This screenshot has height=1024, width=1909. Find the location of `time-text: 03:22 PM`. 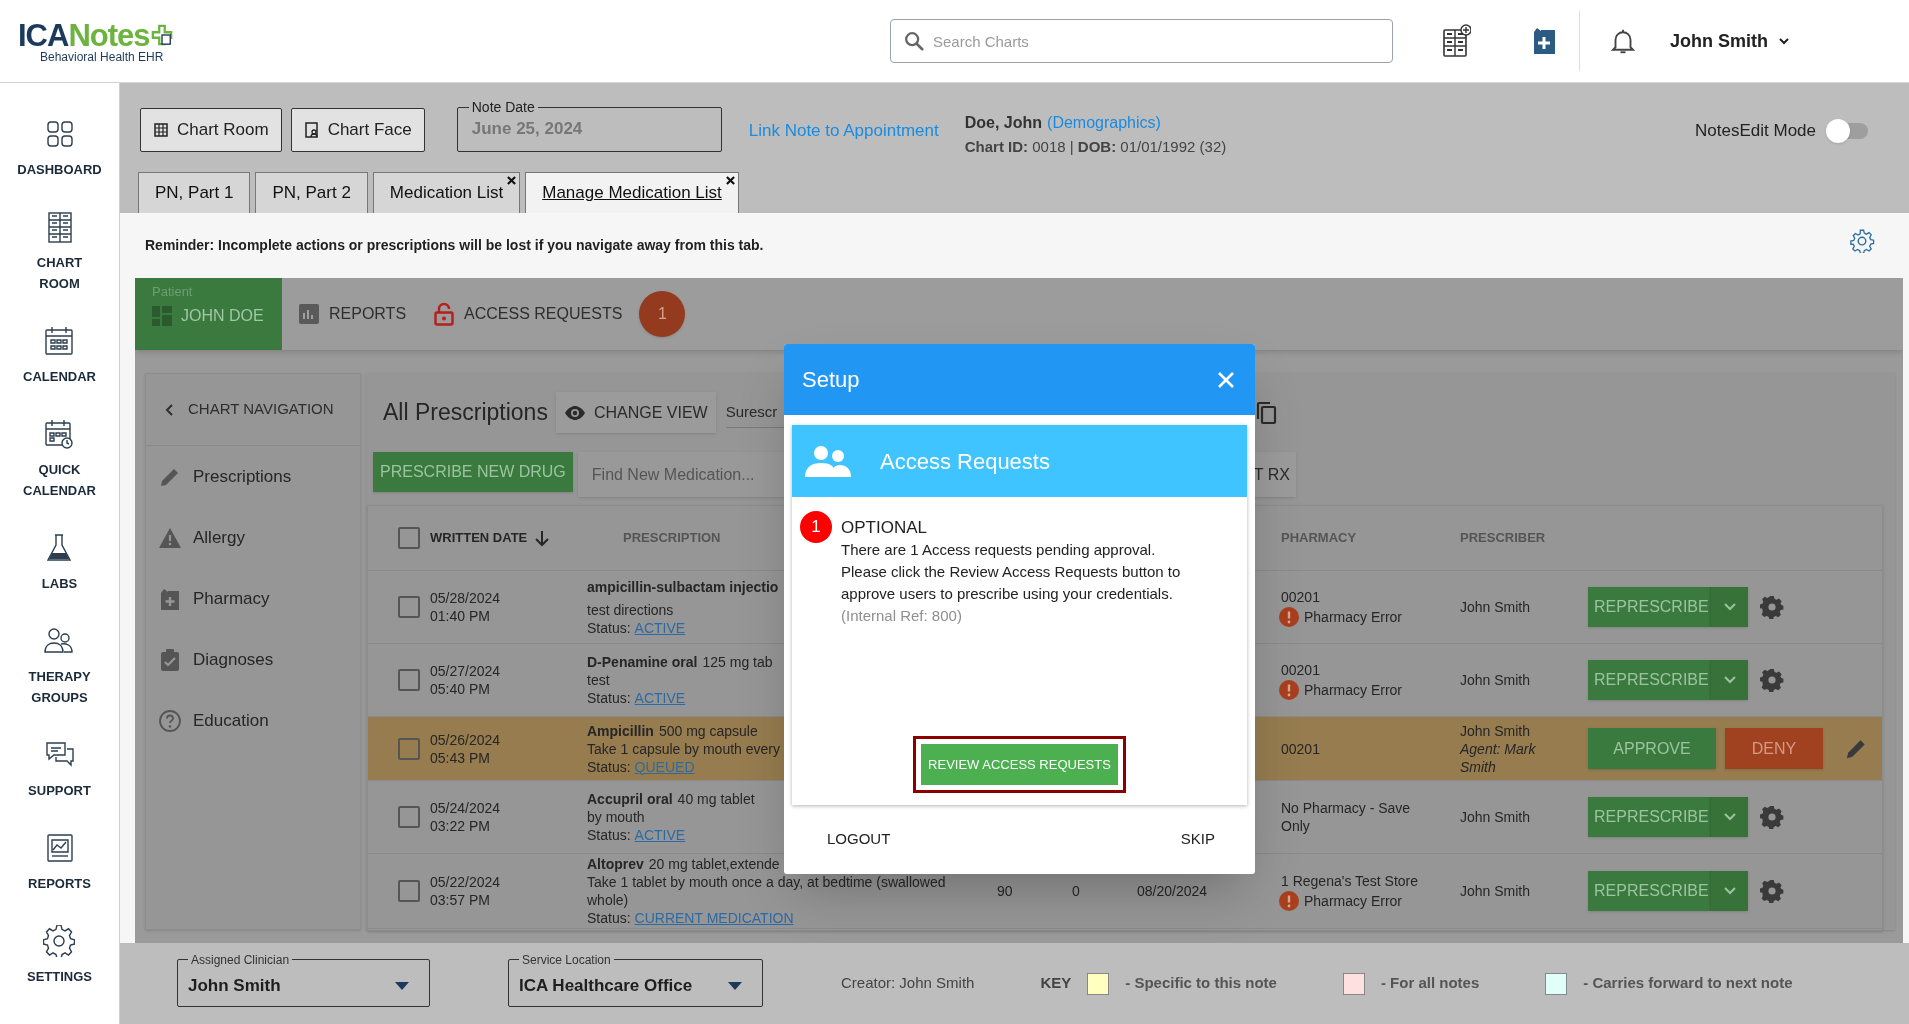

time-text: 03:22 PM is located at coordinates (460, 826).